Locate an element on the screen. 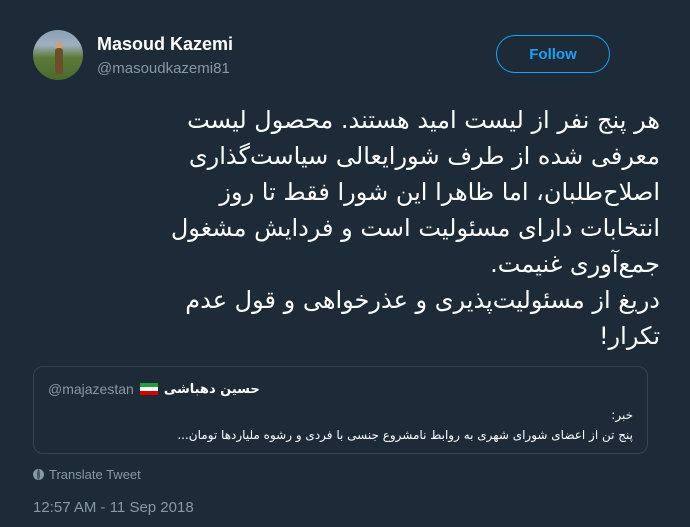 The image size is (690, 527). avatar is located at coordinates (58, 55).